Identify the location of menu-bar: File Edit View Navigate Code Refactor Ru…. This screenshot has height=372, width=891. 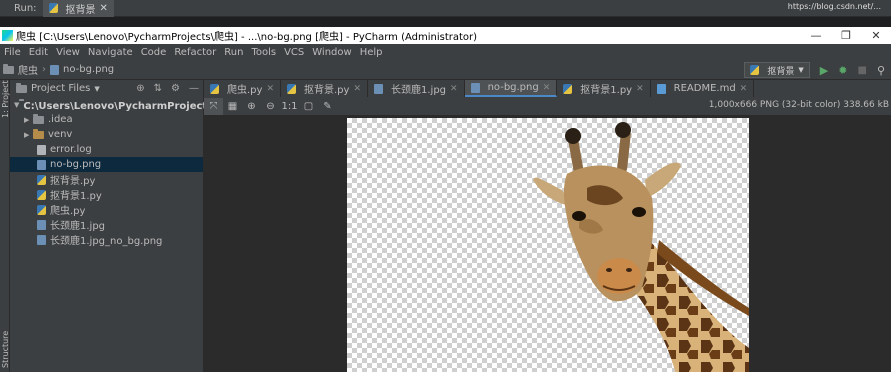
(445, 52).